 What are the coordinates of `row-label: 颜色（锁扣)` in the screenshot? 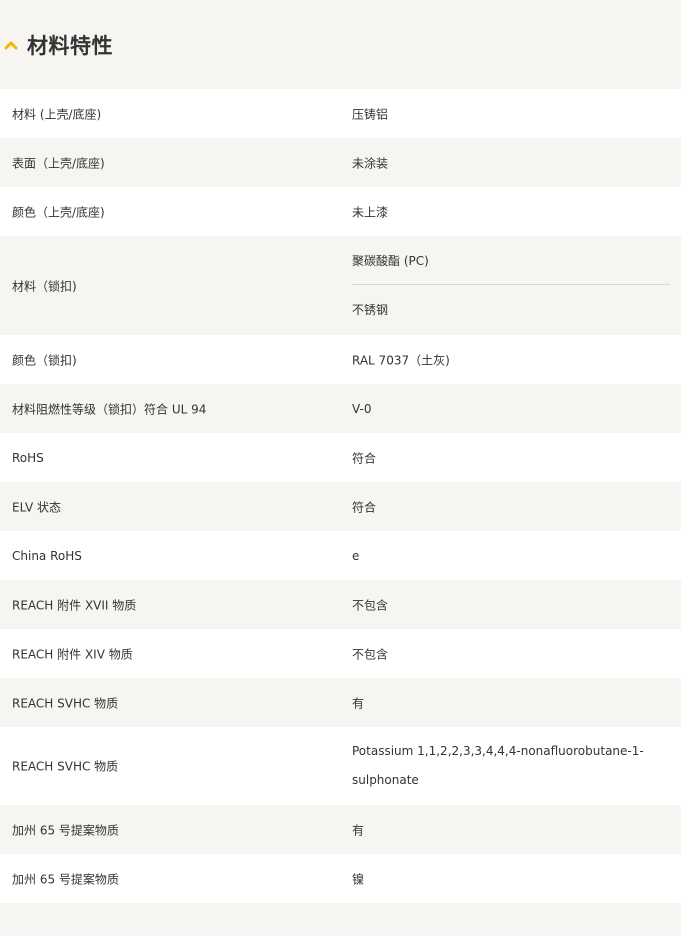 It's located at (44, 360).